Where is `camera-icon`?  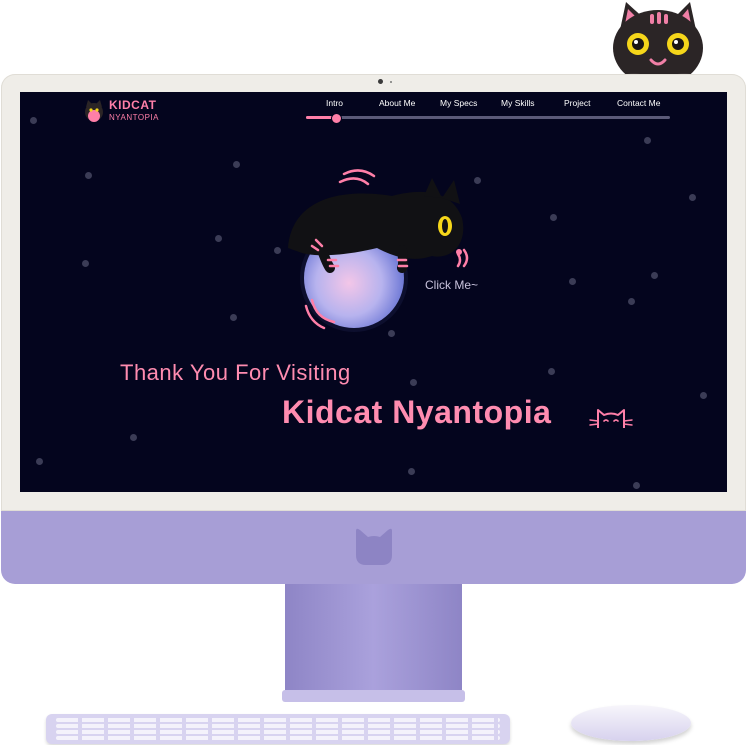 camera-icon is located at coordinates (380, 81).